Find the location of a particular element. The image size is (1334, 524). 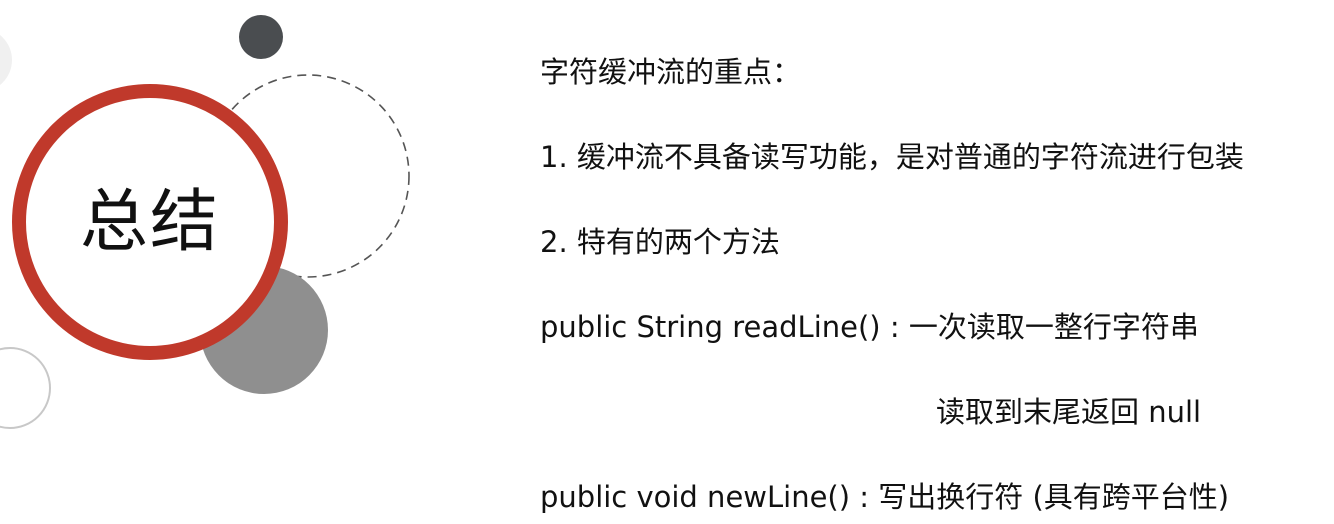

point-1: 1. 缓冲流不具备读写功能，是对普通的字符流进行包装 is located at coordinates (892, 157).